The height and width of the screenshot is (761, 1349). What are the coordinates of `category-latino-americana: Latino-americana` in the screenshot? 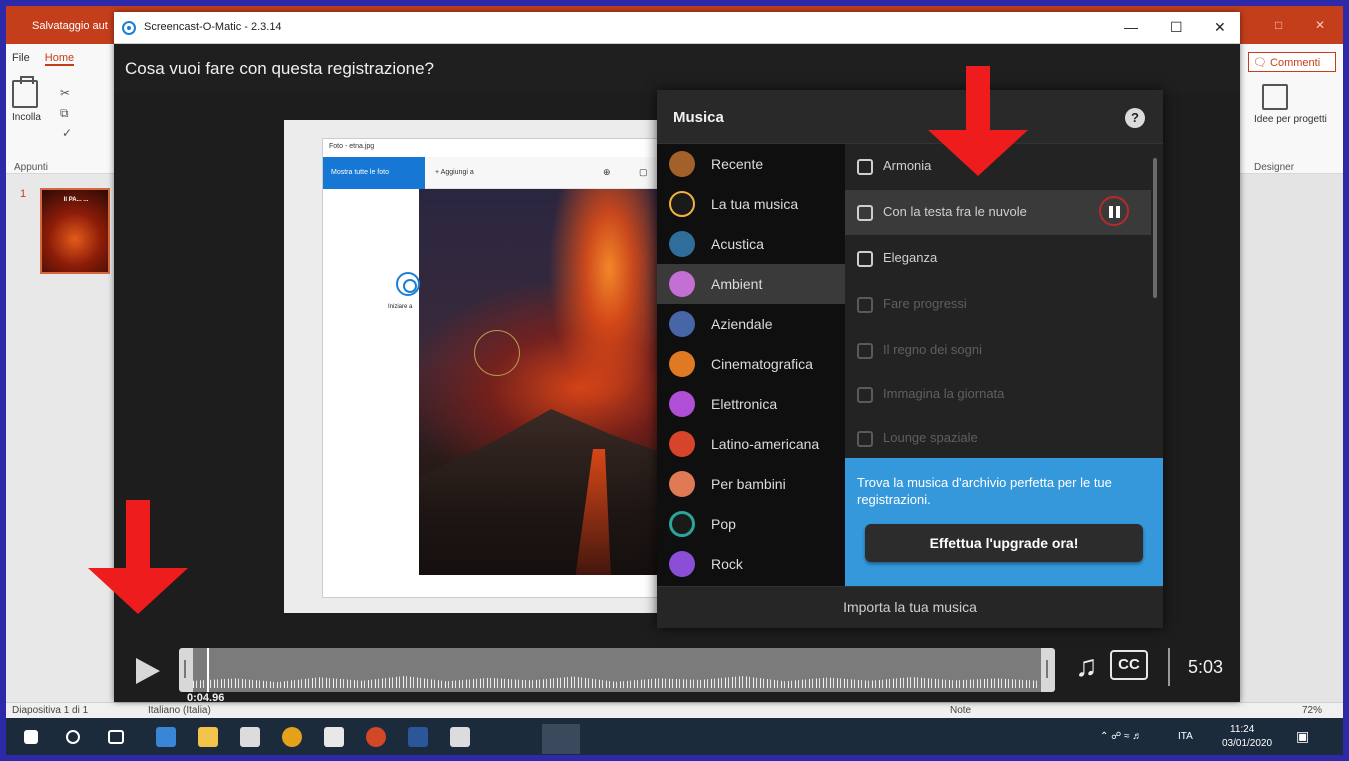 It's located at (751, 444).